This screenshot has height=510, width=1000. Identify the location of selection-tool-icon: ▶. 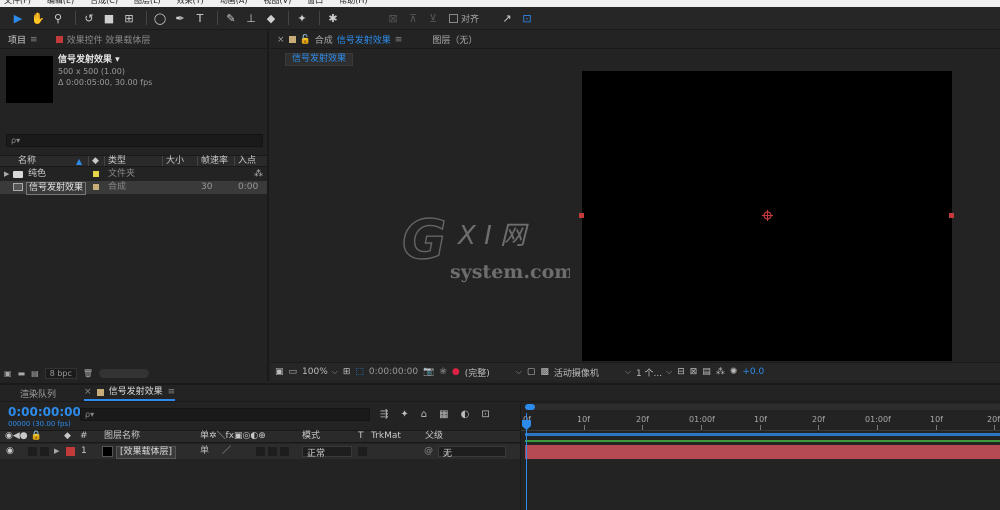
(18, 18).